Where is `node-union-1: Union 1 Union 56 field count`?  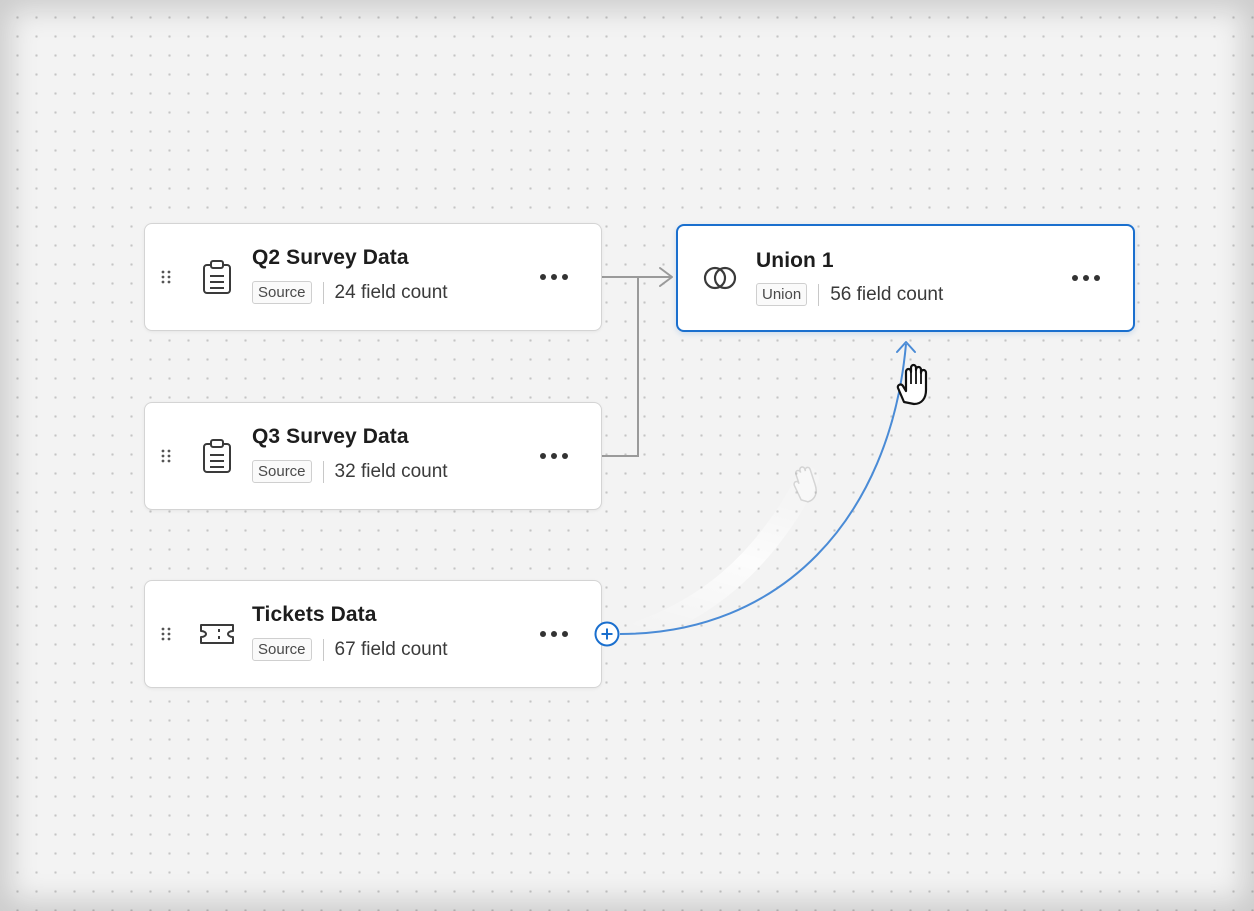 node-union-1: Union 1 Union 56 field count is located at coordinates (905, 278).